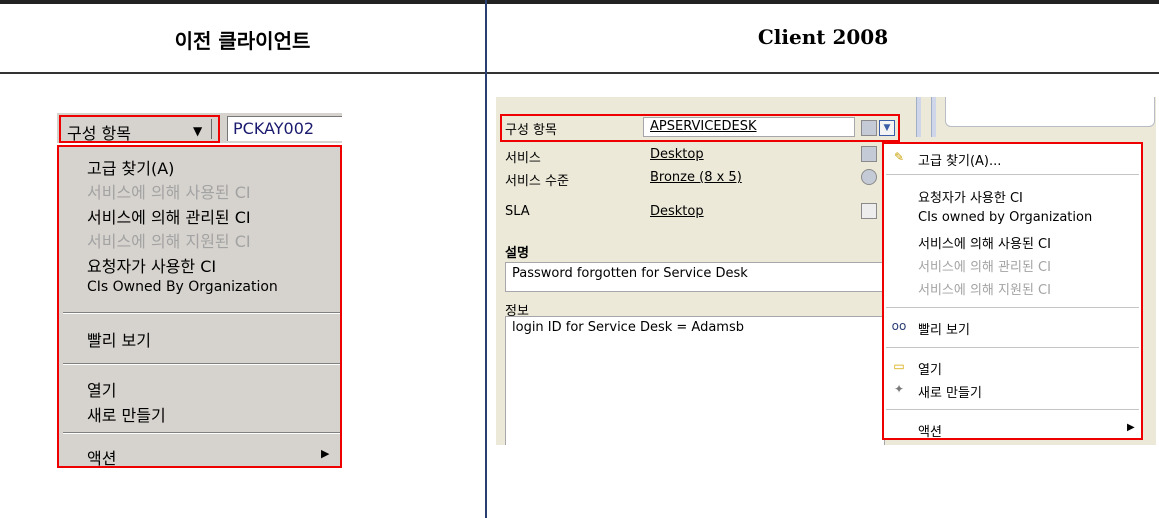 This screenshot has height=518, width=1159. What do you see at coordinates (169, 192) in the screenshot?
I see `legacy-menu-used-by-service: 서비스에 의해 사용된 CI` at bounding box center [169, 192].